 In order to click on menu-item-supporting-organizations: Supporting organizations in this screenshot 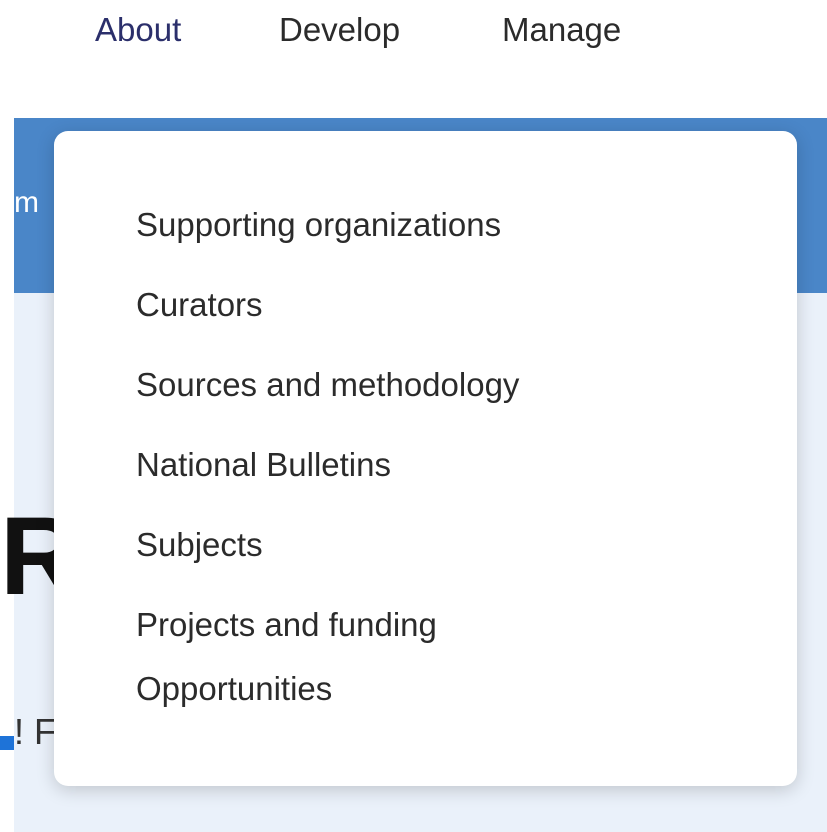, I will do `click(318, 225)`.